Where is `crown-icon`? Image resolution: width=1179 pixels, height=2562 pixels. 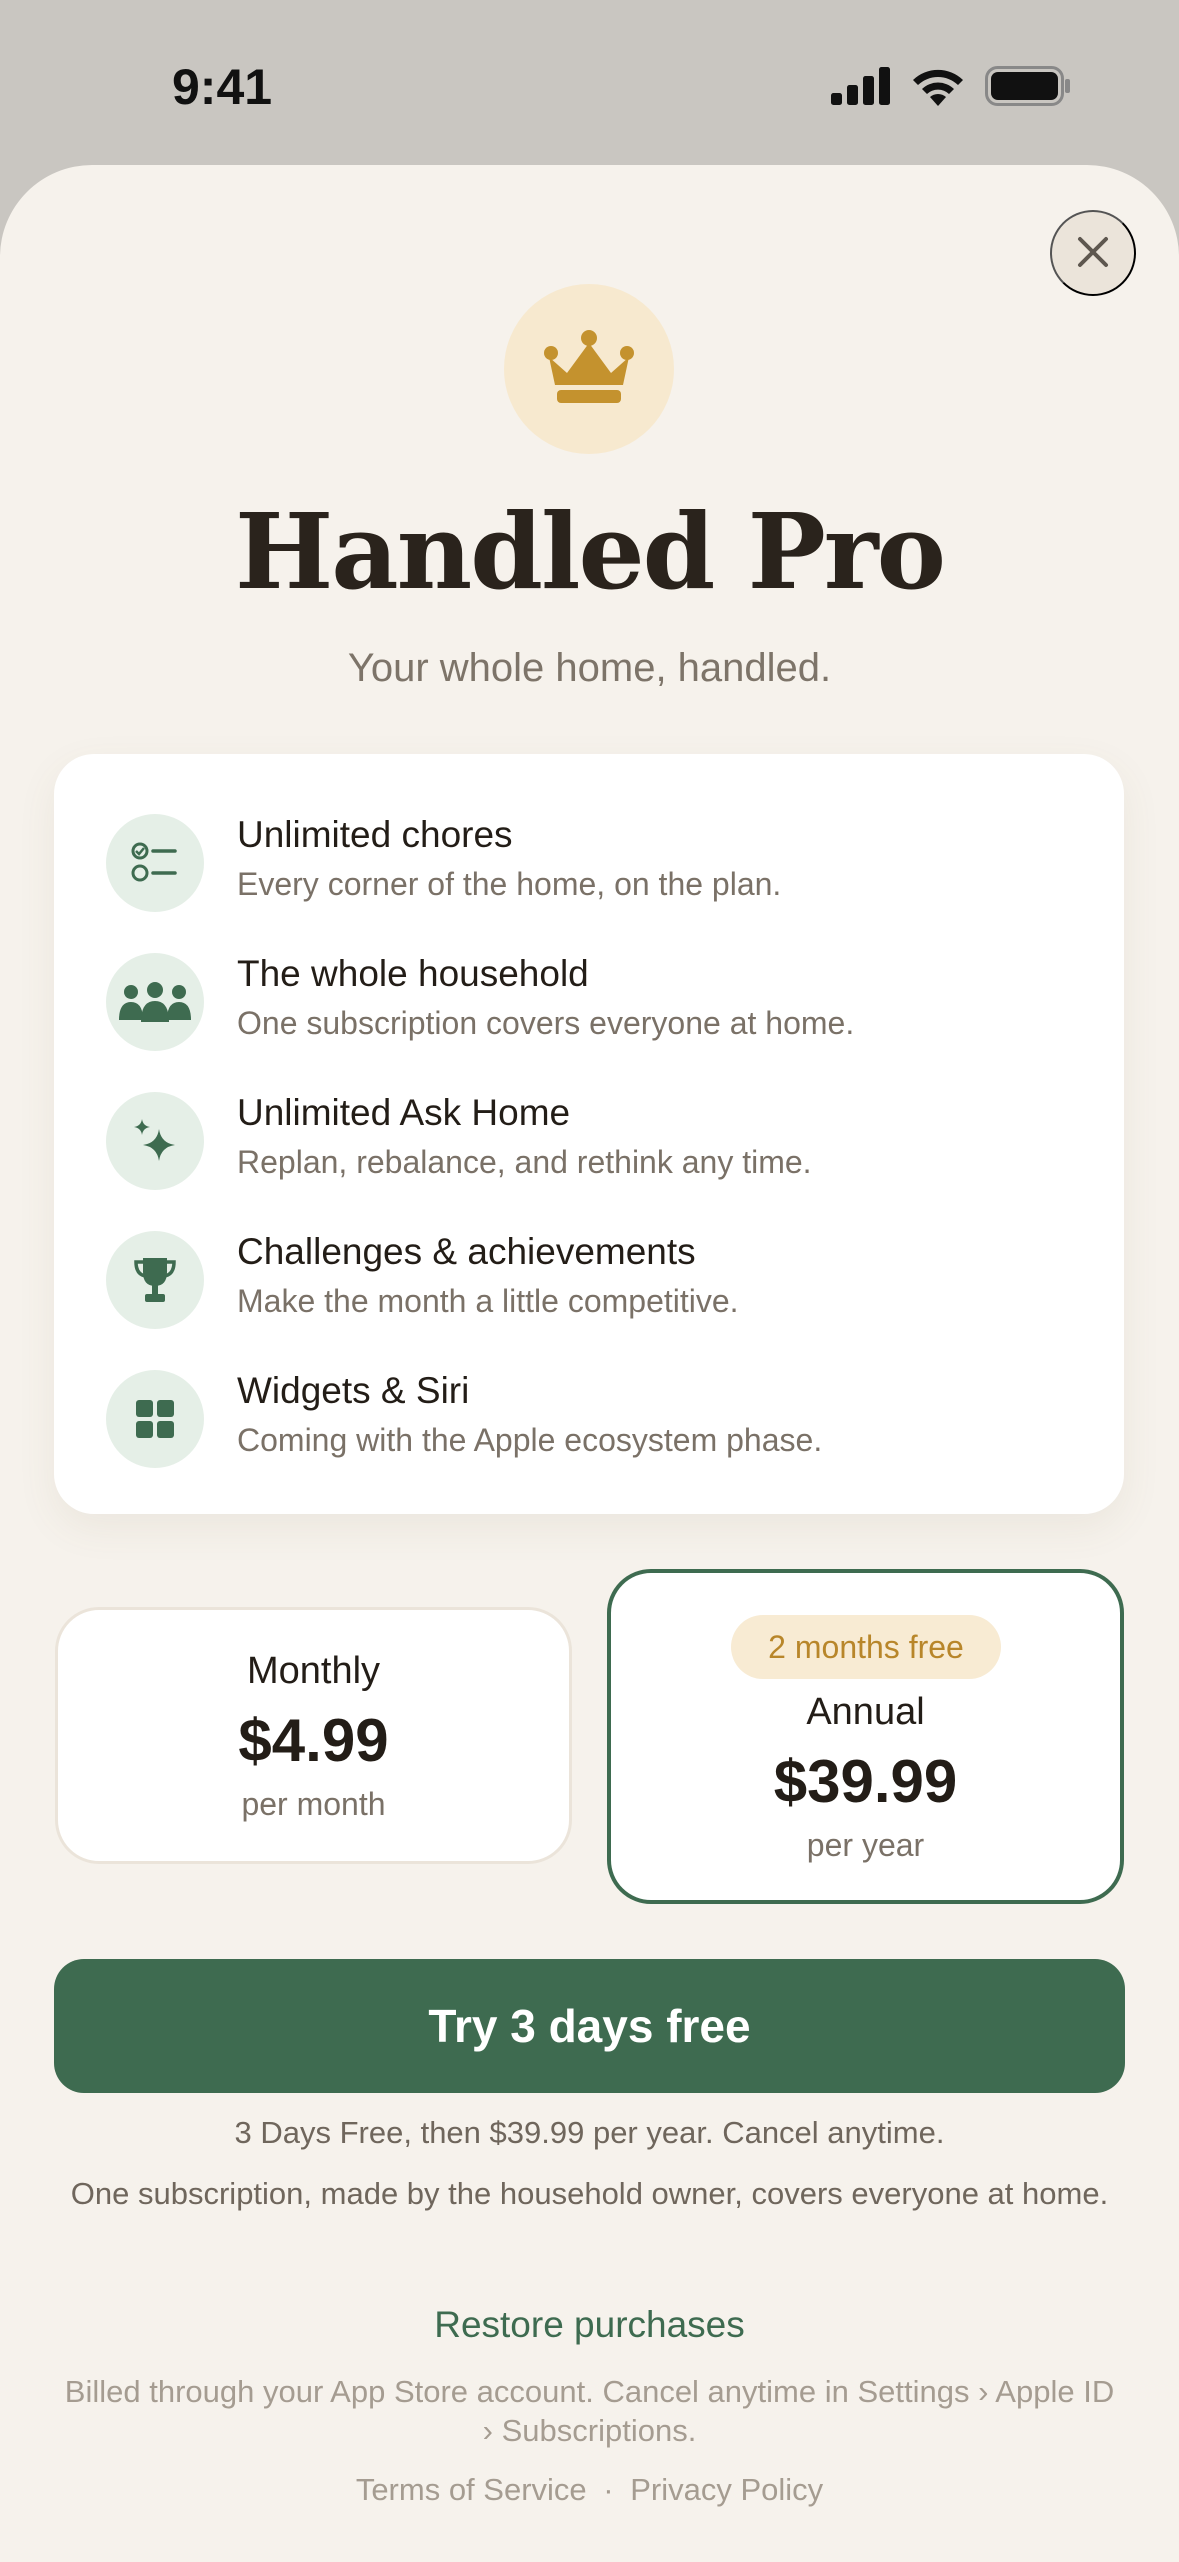
crown-icon is located at coordinates (589, 369).